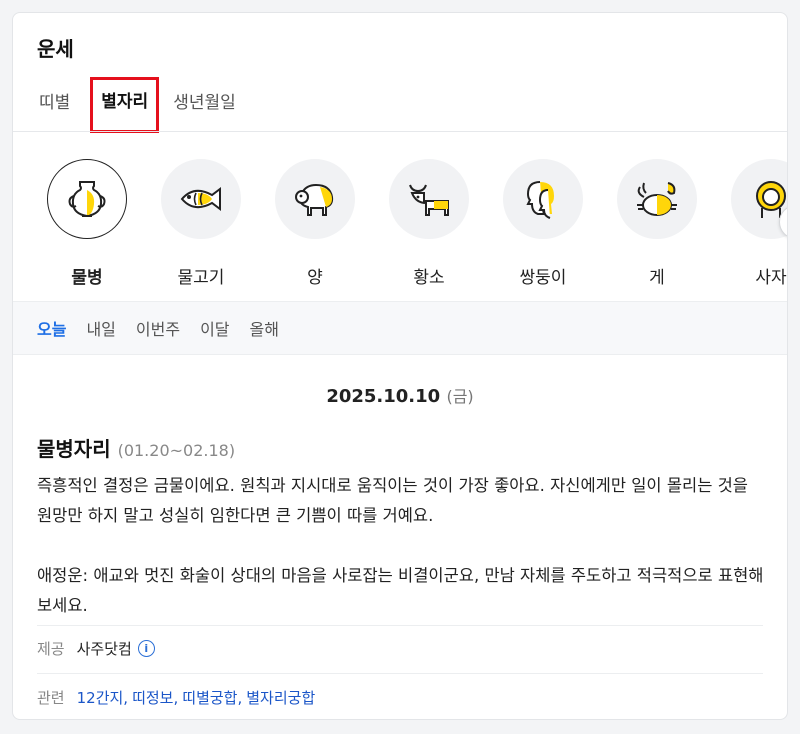  Describe the element at coordinates (200, 199) in the screenshot. I see `pisces-fish-icon` at that location.